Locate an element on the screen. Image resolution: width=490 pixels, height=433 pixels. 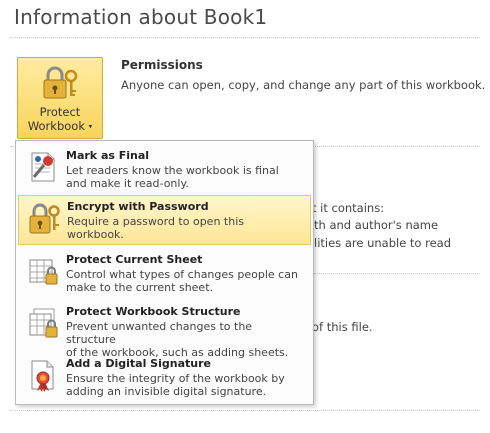
menu-item-desc-line: adding an invisible digital signature. is located at coordinates (166, 391).